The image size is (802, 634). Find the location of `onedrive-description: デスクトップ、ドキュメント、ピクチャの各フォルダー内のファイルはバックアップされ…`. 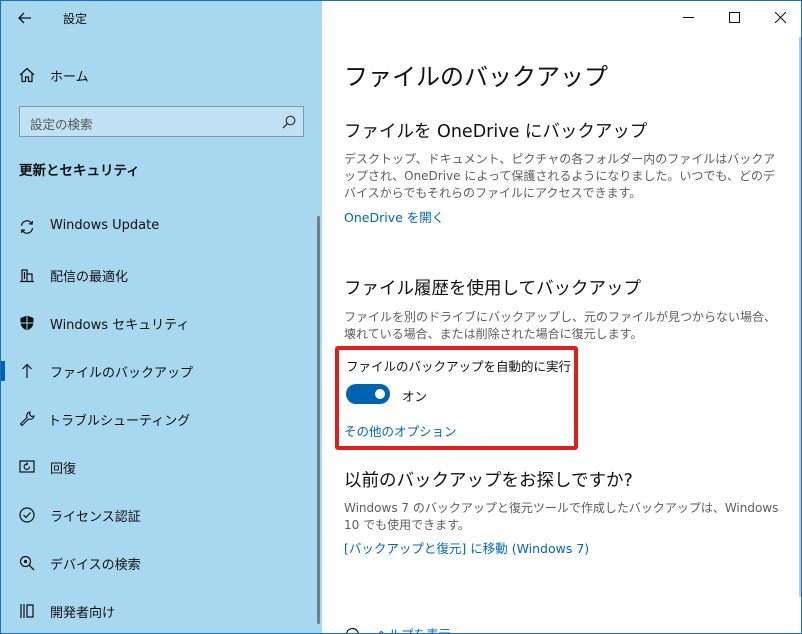

onedrive-description: デスクトップ、ドキュメント、ピクチャの各フォルダー内のファイルはバックアップされ… is located at coordinates (560, 176).